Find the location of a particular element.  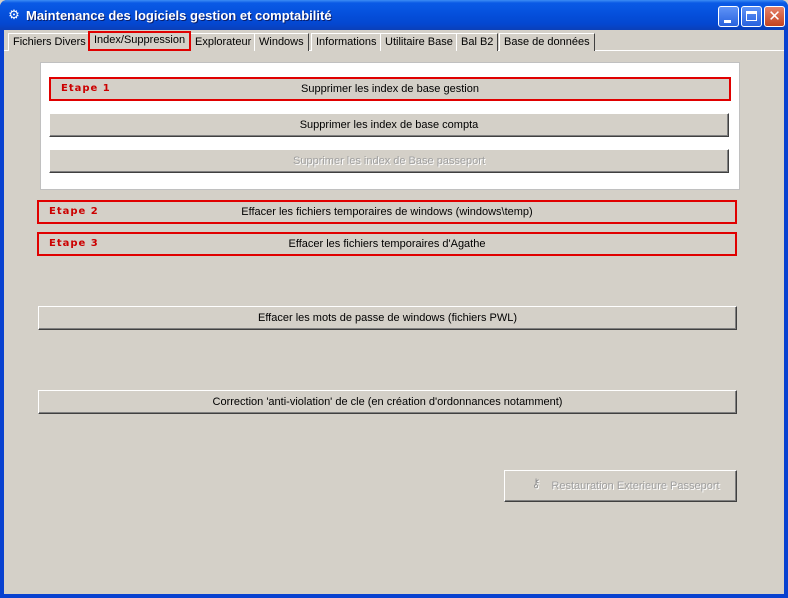

tab-bal-b2: Bal B2 is located at coordinates (477, 42).